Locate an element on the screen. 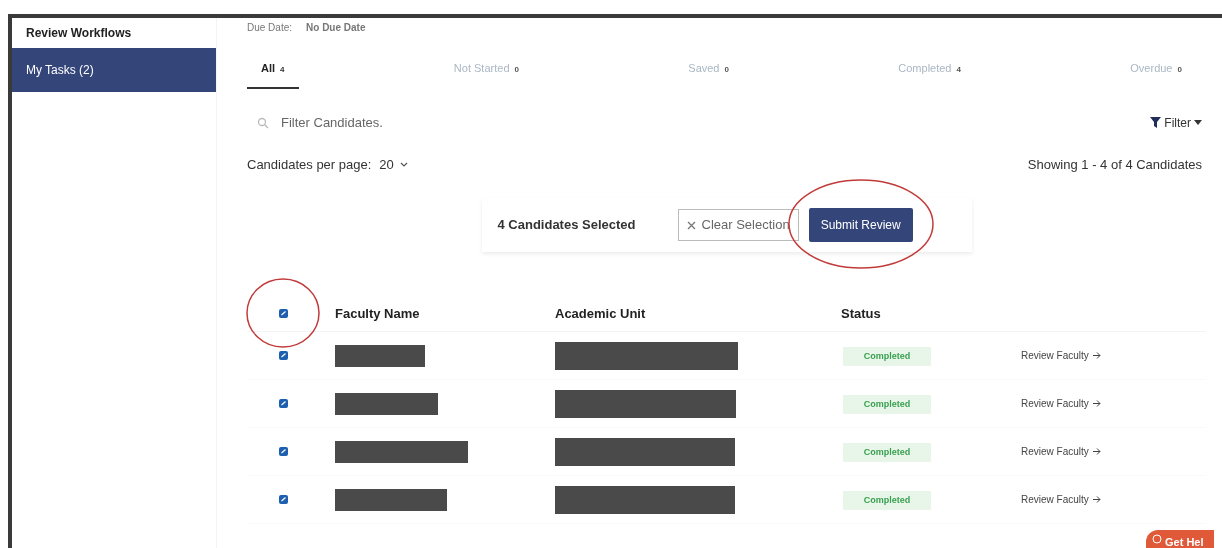 The width and height of the screenshot is (1222, 548). clear-selection-button: Clear Selection is located at coordinates (738, 225).